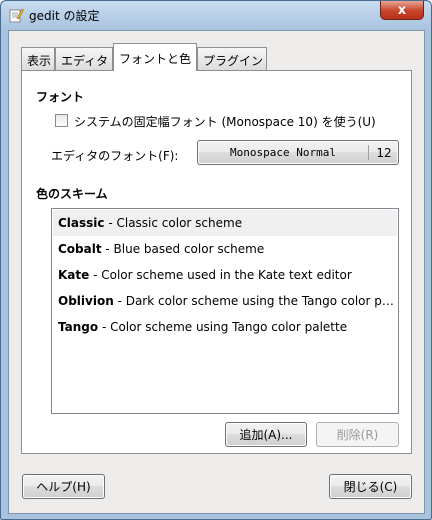 The image size is (432, 520). Describe the element at coordinates (39, 61) in the screenshot. I see `tab-label: 表示` at that location.